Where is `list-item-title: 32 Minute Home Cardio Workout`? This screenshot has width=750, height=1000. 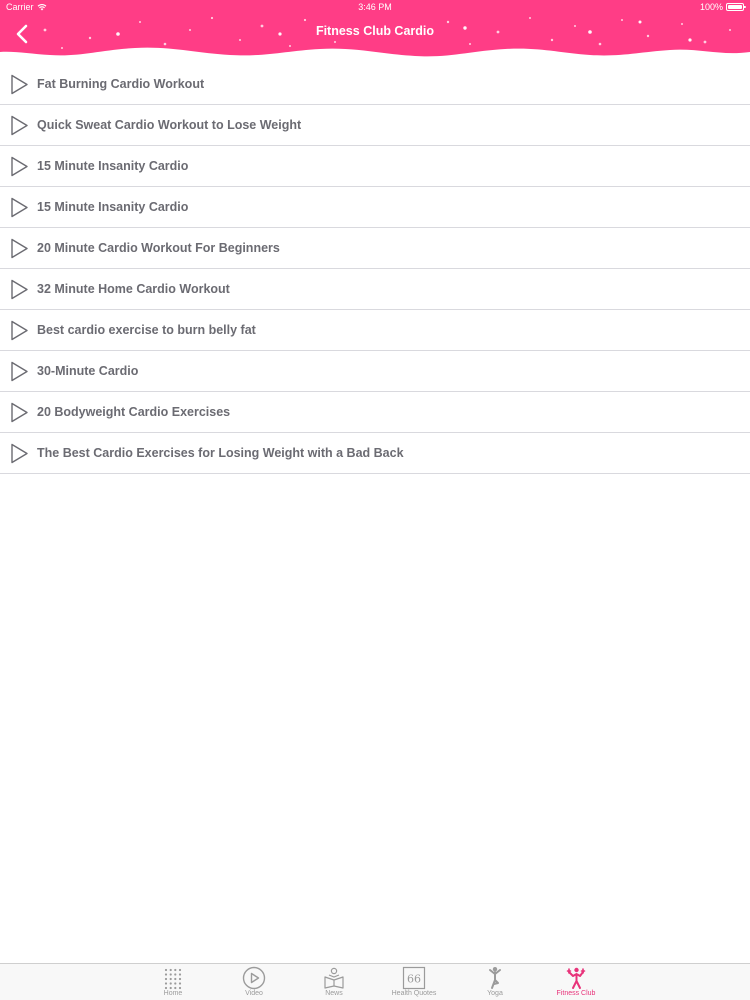
list-item-title: 32 Minute Home Cardio Workout is located at coordinates (133, 289).